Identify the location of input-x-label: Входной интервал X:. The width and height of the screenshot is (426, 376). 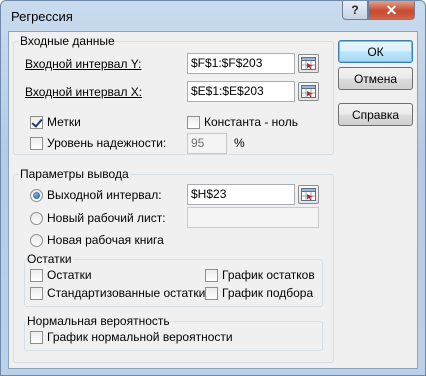
(83, 92).